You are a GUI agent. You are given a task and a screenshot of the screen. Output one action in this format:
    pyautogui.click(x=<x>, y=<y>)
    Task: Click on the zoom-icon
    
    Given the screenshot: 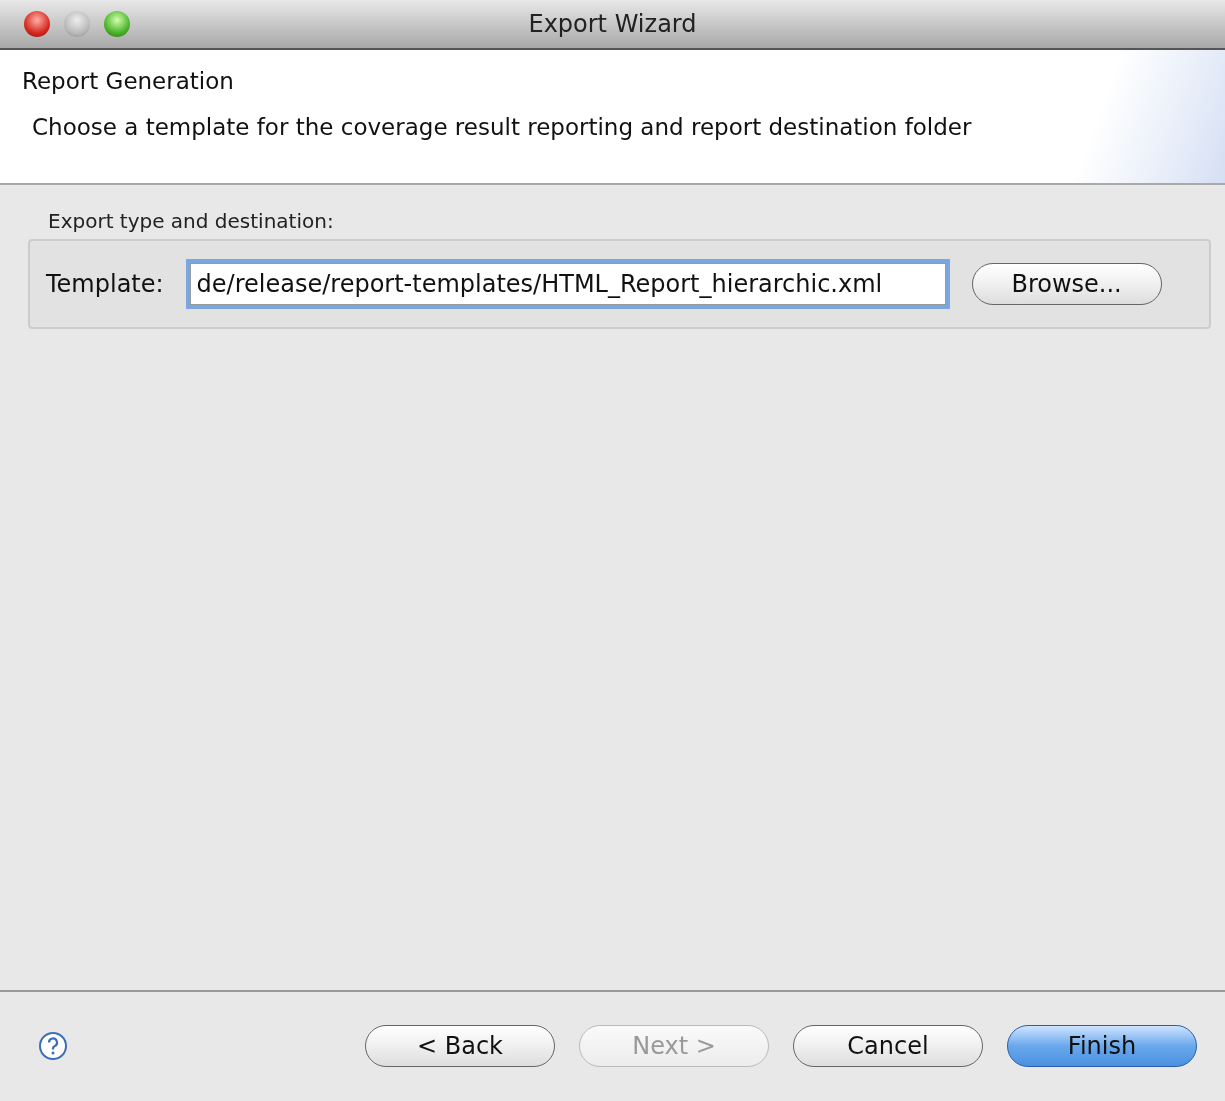 What is the action you would take?
    pyautogui.click(x=117, y=24)
    